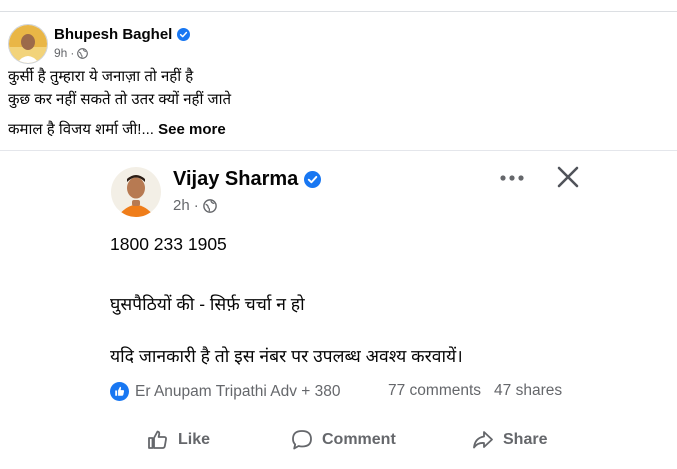 This screenshot has height=469, width=677. Describe the element at coordinates (120, 99) in the screenshot. I see `post-text-line-2: कुछ कर नहीं सकते तो उतर क्यों नहीं जाते` at that location.